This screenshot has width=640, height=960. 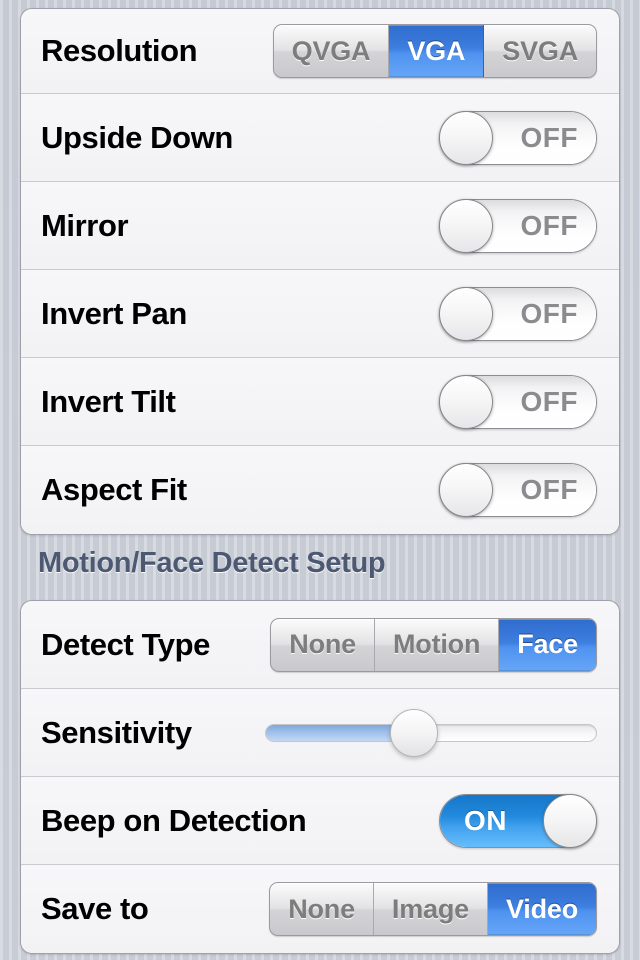 What do you see at coordinates (518, 401) in the screenshot?
I see `toggle-invert-tilt: OFF` at bounding box center [518, 401].